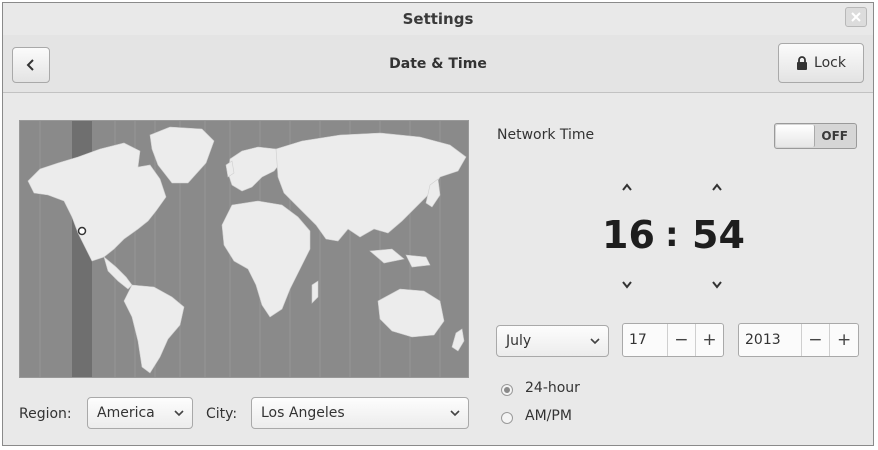 The image size is (878, 450). What do you see at coordinates (834, 136) in the screenshot?
I see `switch-state: OFF` at bounding box center [834, 136].